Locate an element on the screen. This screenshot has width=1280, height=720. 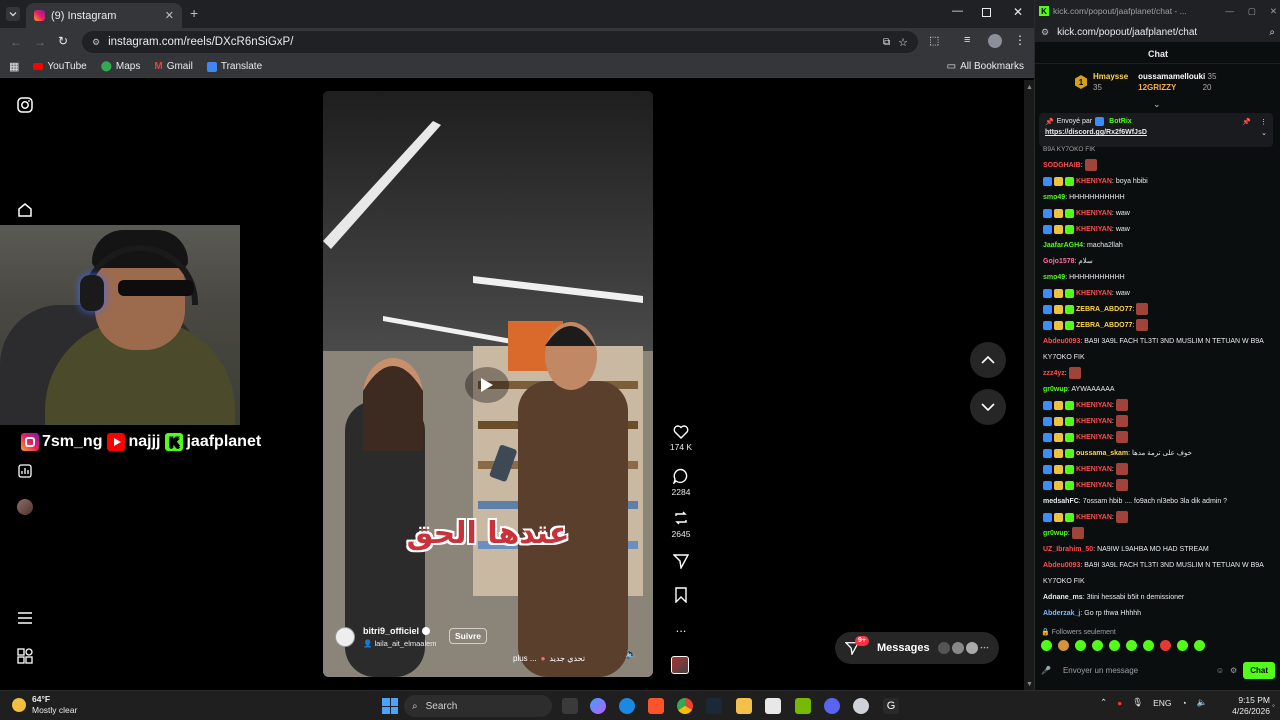
extensions-icon: ⬚ is located at coordinates (934, 40).